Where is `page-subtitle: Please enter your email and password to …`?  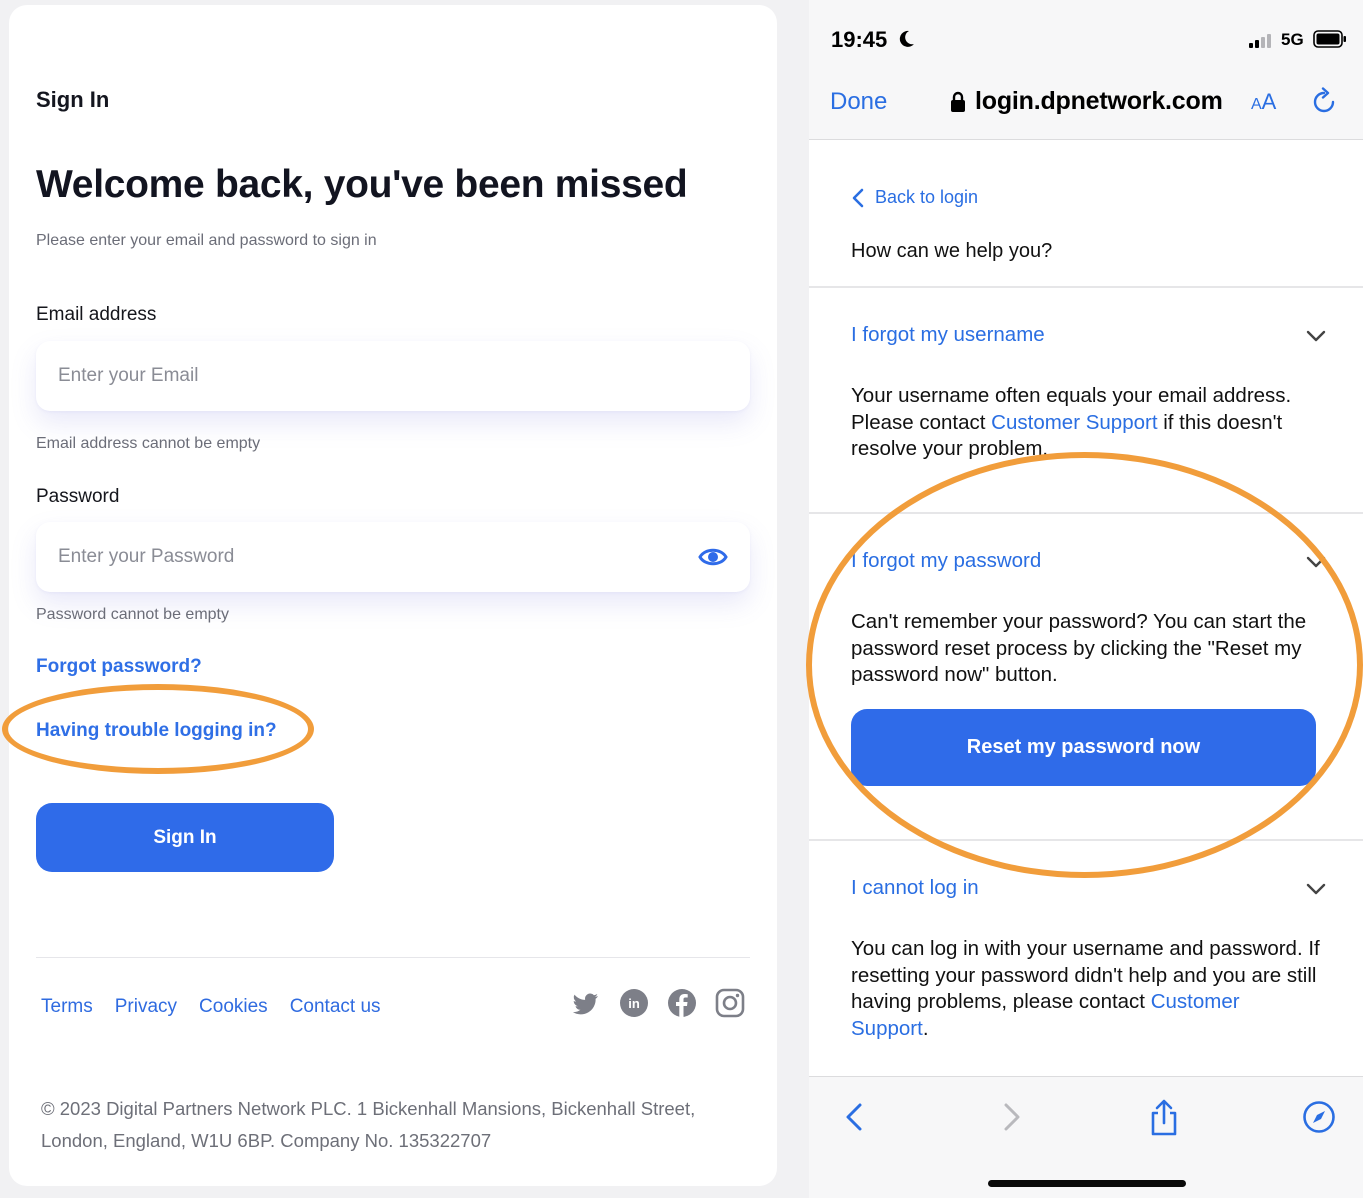
page-subtitle: Please enter your email and password to … is located at coordinates (206, 240).